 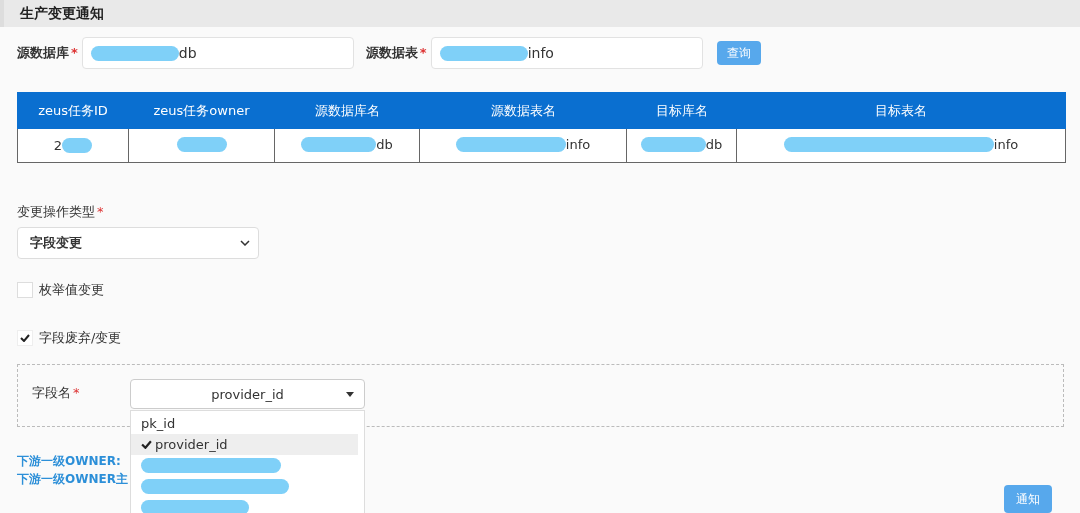 What do you see at coordinates (201, 110) in the screenshot?
I see `column-header: zeus任务owner` at bounding box center [201, 110].